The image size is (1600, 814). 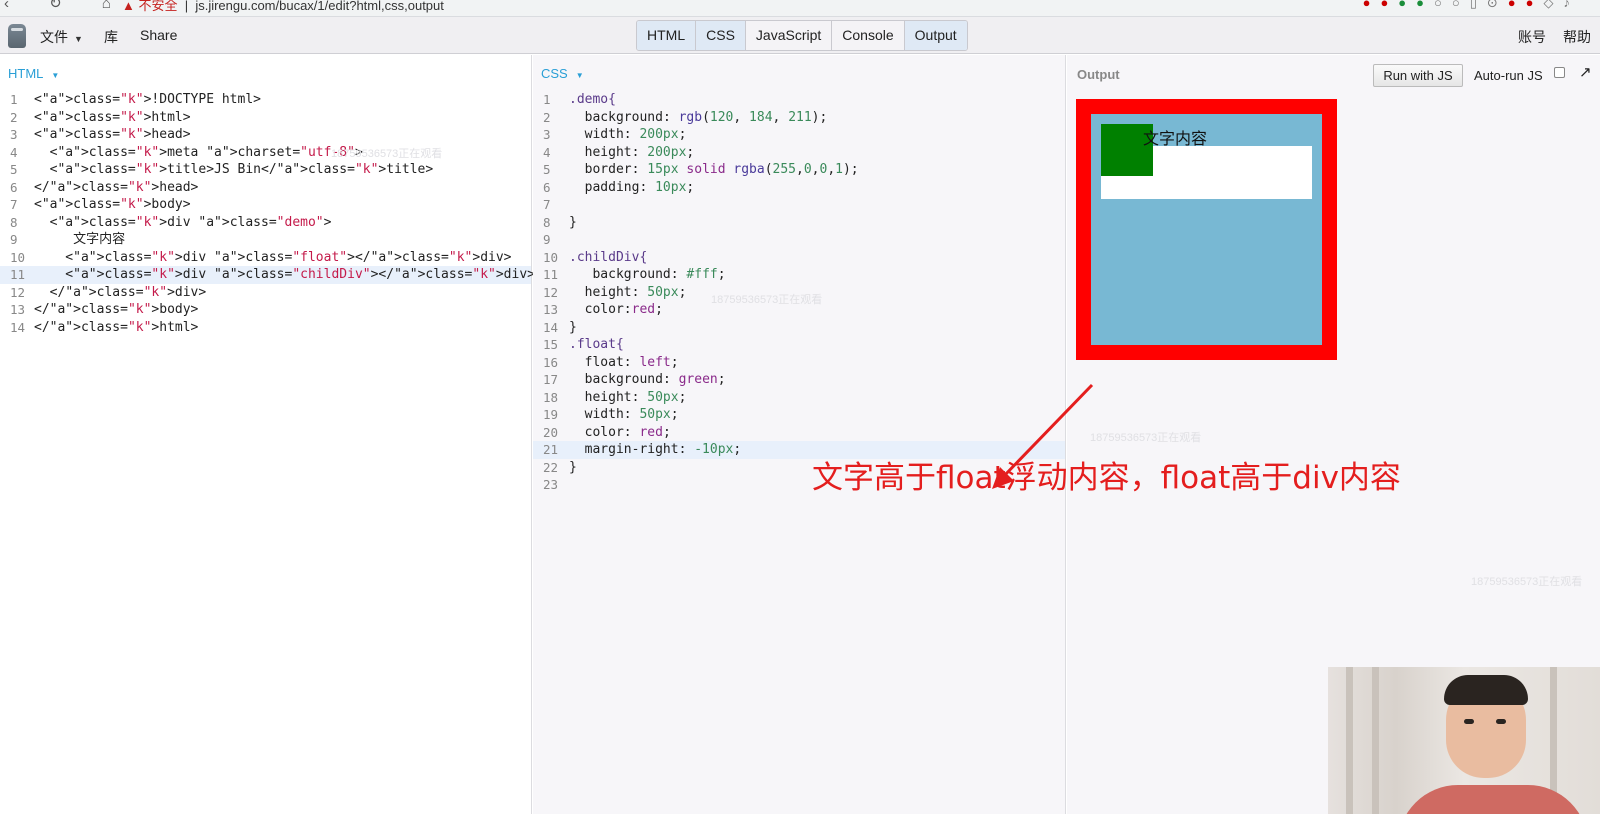 What do you see at coordinates (80, 239) in the screenshot?
I see `code-text: 文字内容` at bounding box center [80, 239].